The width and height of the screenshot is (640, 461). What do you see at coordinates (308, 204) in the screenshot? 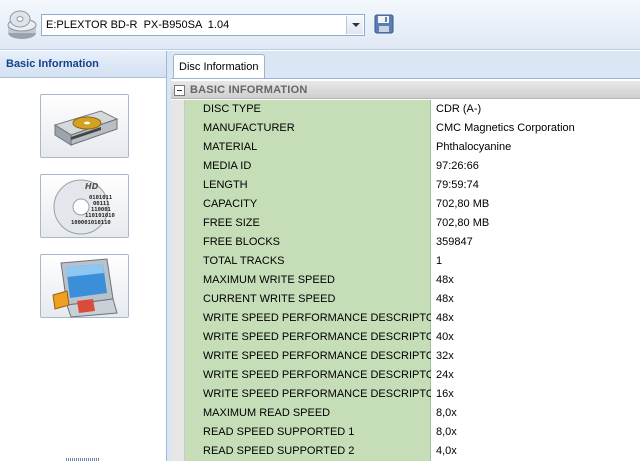
I see `property-key: CAPACITY` at bounding box center [308, 204].